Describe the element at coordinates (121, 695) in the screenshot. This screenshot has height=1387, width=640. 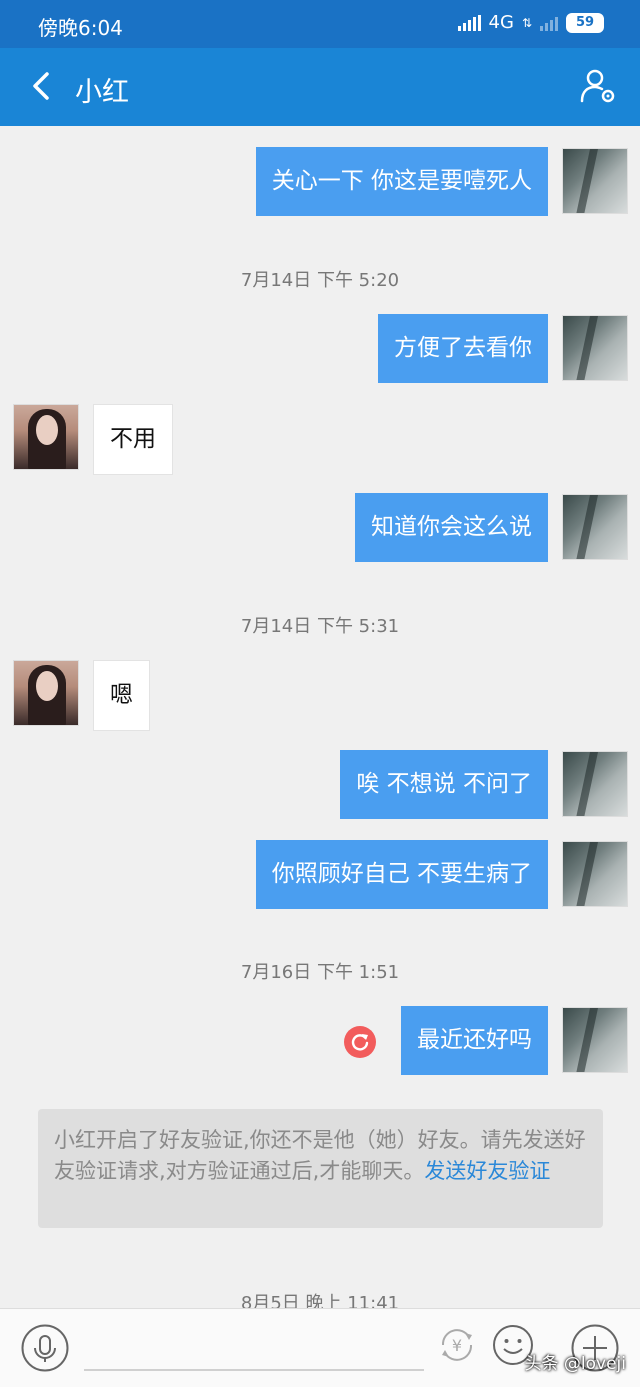
I see `incoming-message: 嗯` at that location.